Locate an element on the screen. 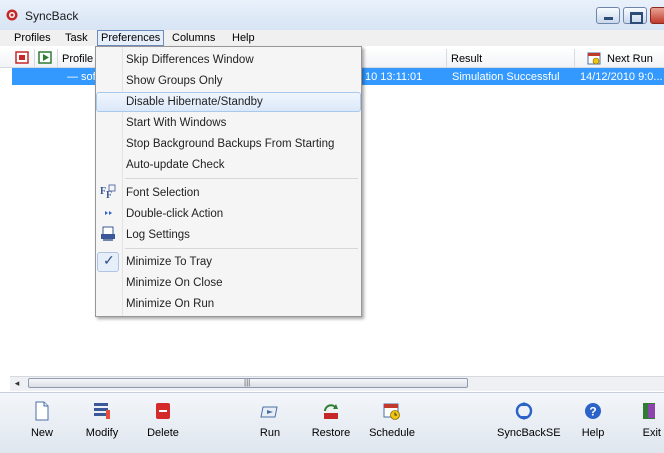 This screenshot has height=453, width=664. profile-status-icon is located at coordinates (22, 57).